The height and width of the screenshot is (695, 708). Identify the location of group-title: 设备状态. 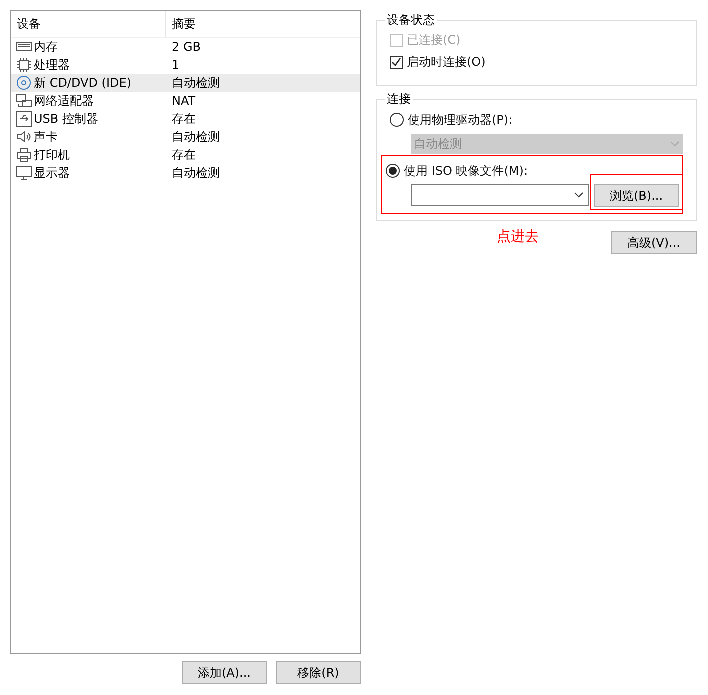
(411, 20).